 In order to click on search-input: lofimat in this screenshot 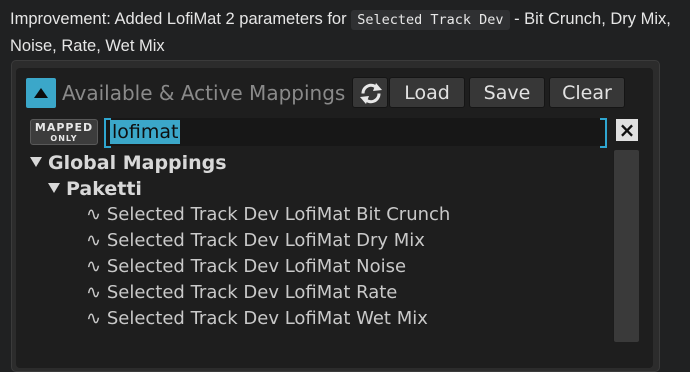, I will do `click(355, 133)`.